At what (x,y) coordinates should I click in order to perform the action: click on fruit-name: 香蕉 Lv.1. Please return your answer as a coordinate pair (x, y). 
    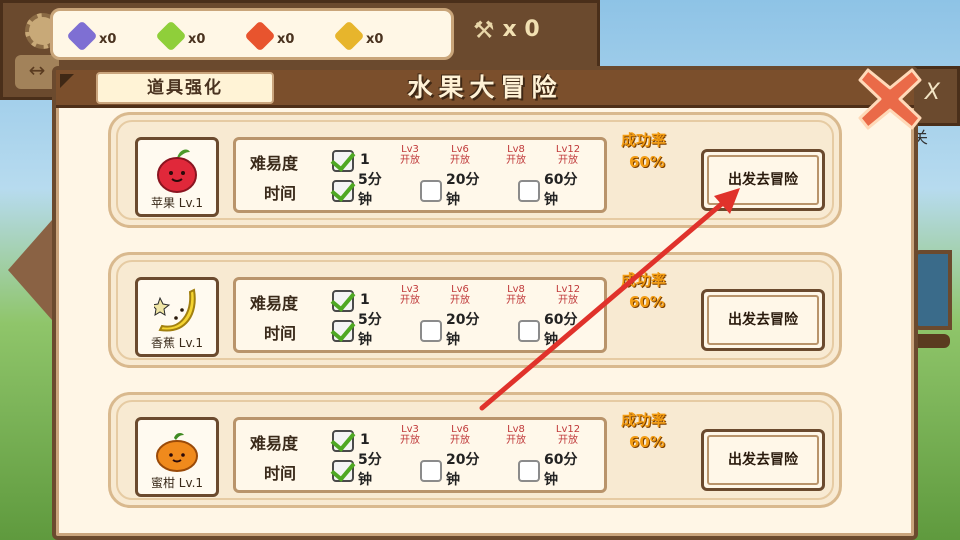
    Looking at the image, I should click on (177, 343).